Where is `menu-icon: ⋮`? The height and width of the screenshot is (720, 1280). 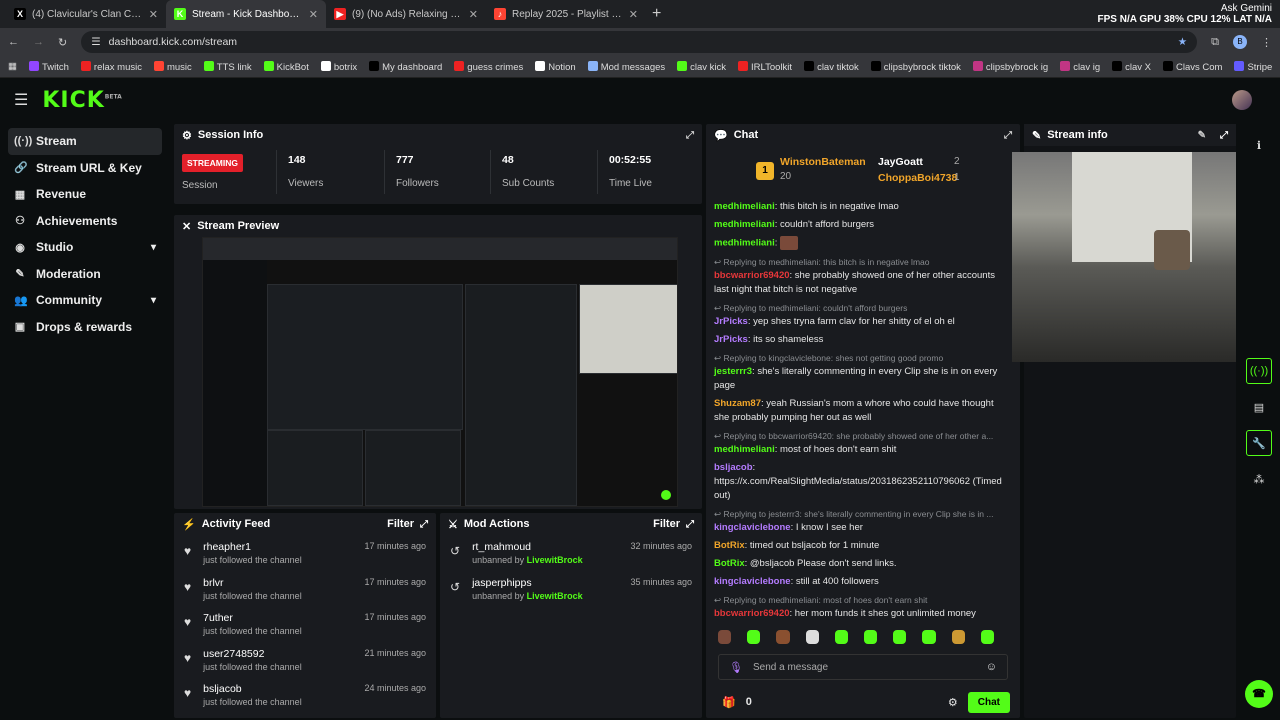
menu-icon: ⋮ is located at coordinates (1266, 42).